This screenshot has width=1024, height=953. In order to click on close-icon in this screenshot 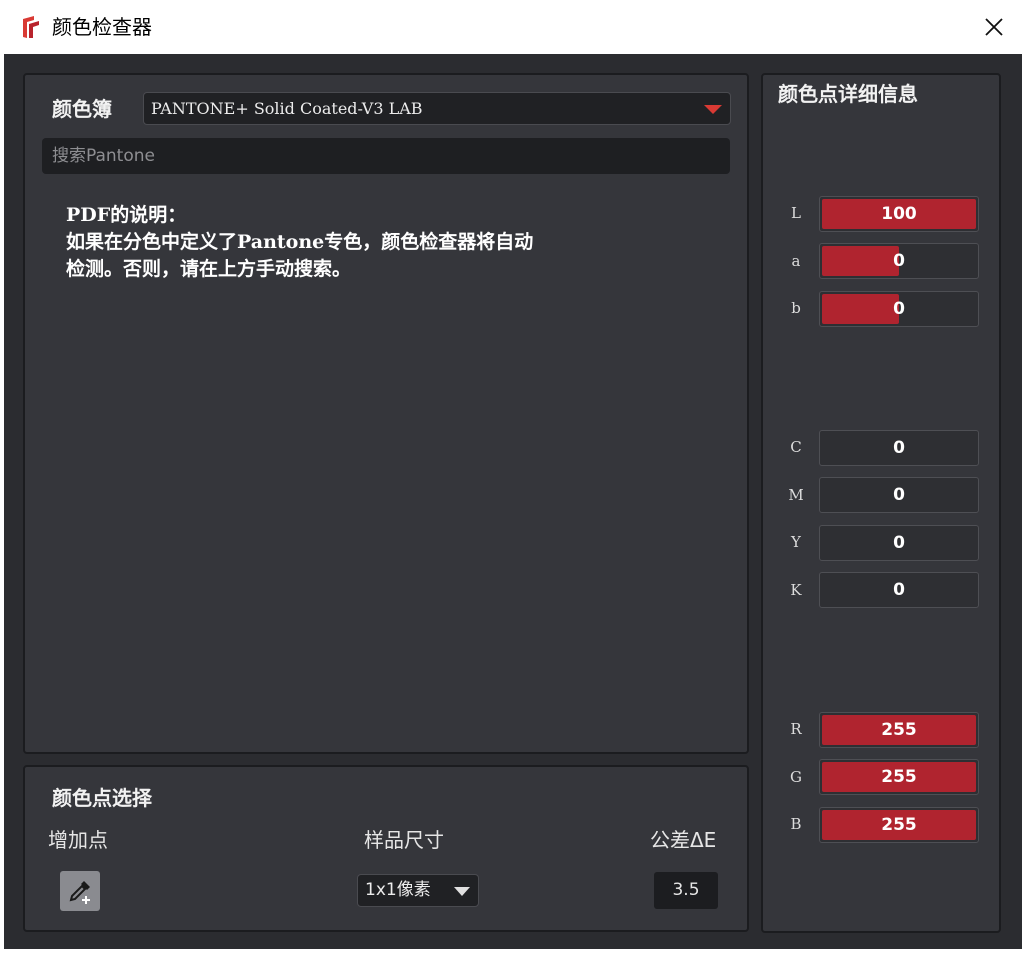, I will do `click(994, 27)`.